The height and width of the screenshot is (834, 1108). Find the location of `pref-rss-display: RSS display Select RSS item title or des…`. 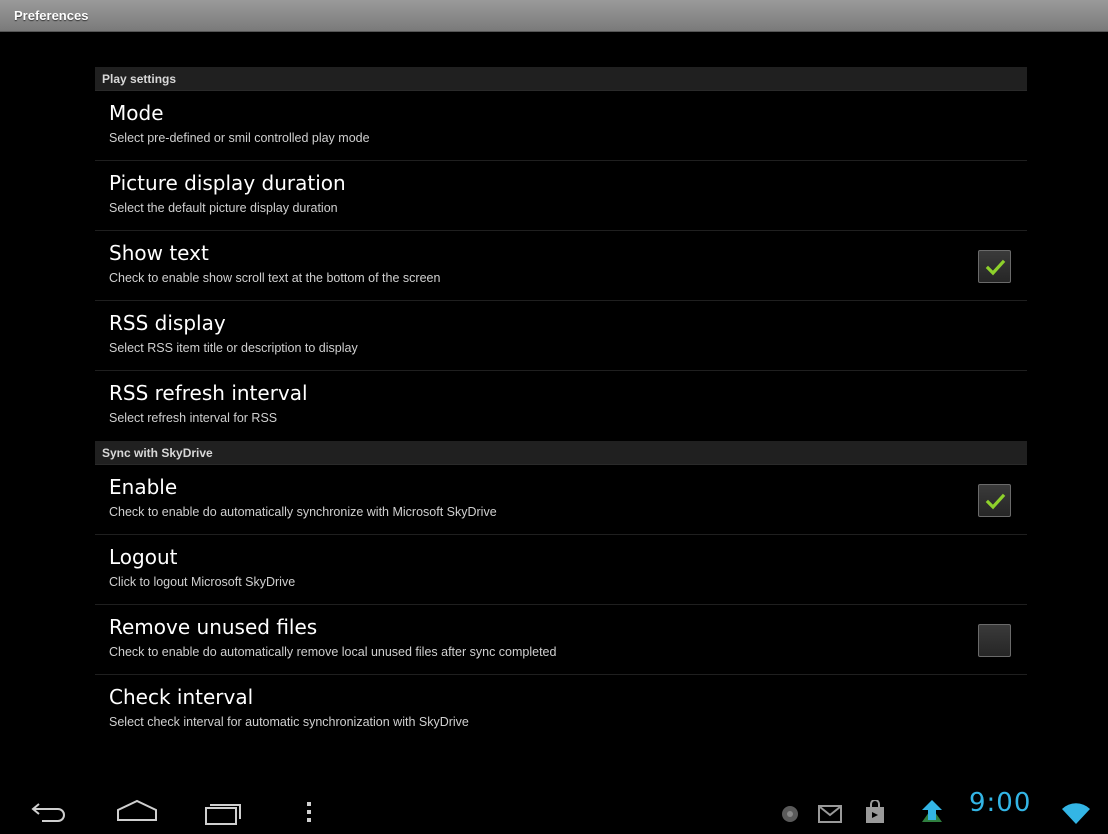

pref-rss-display: RSS display Select RSS item title or des… is located at coordinates (561, 336).